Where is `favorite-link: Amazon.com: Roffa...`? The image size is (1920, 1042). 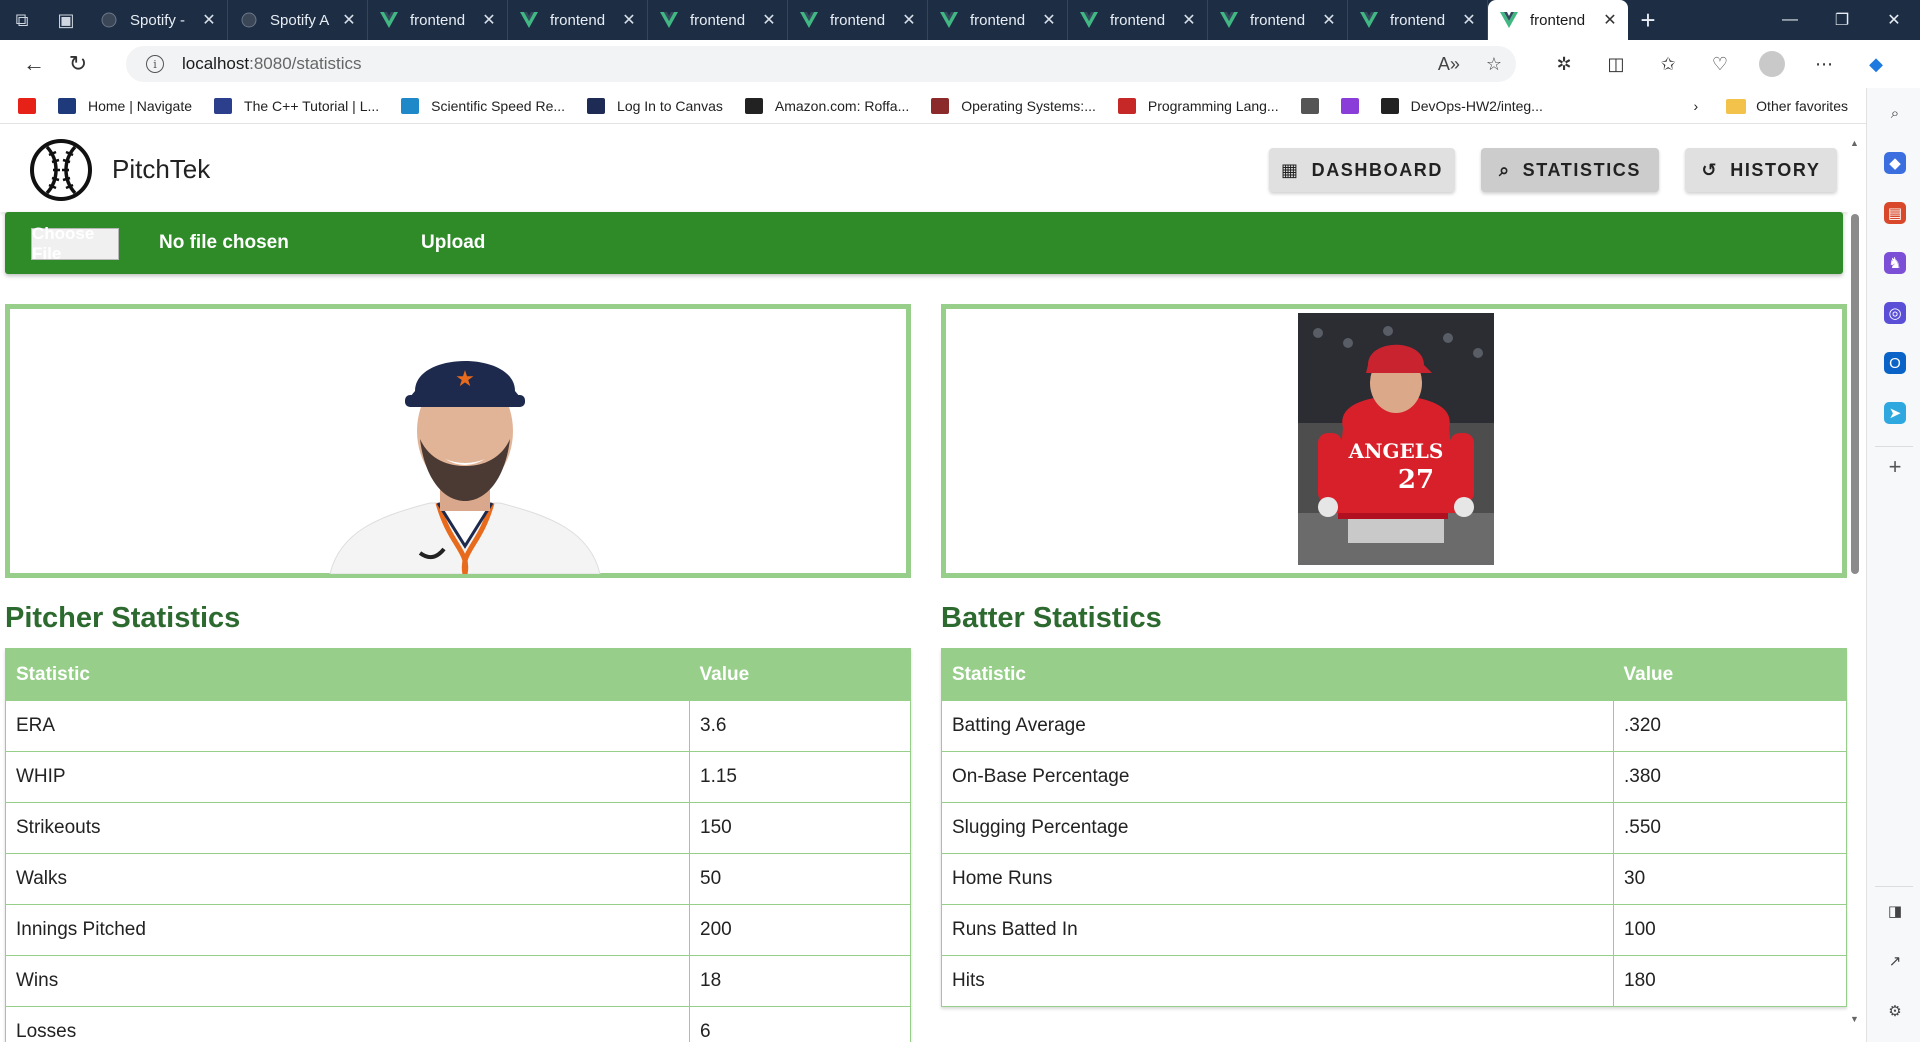
favorite-link: Amazon.com: Roffa... is located at coordinates (827, 105).